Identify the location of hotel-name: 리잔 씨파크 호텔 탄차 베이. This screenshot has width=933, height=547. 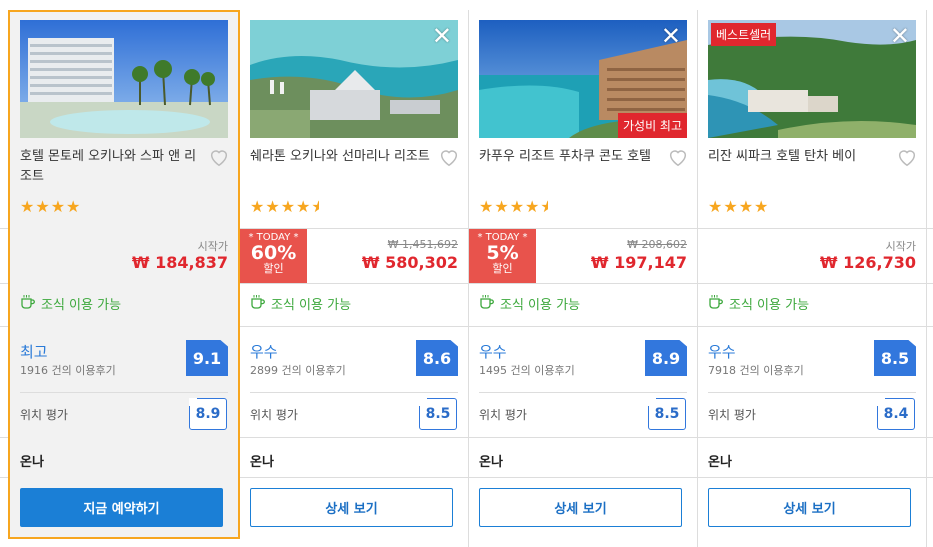
(802, 157).